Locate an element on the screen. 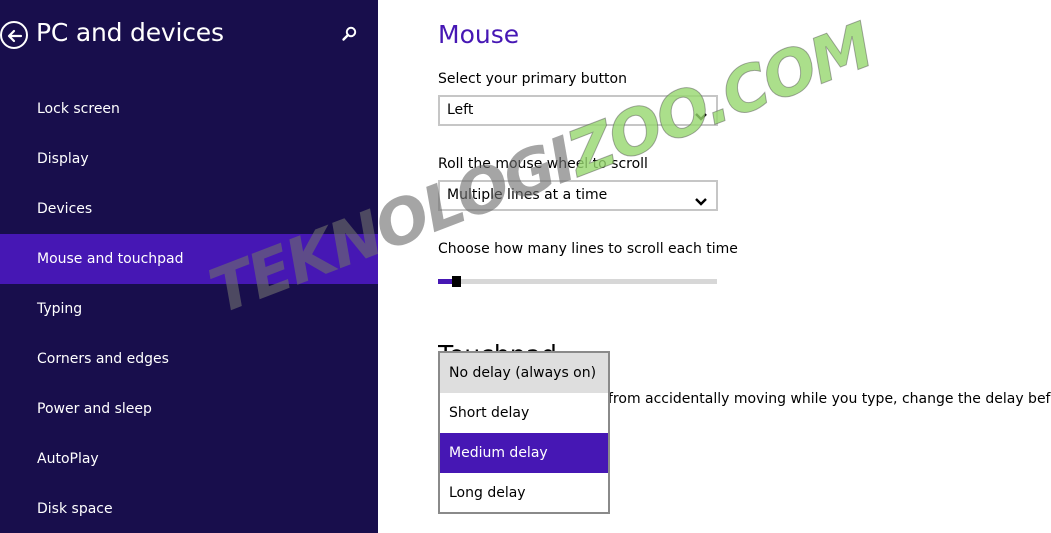  wheel-scroll-value: Multiple lines at a time is located at coordinates (527, 195).